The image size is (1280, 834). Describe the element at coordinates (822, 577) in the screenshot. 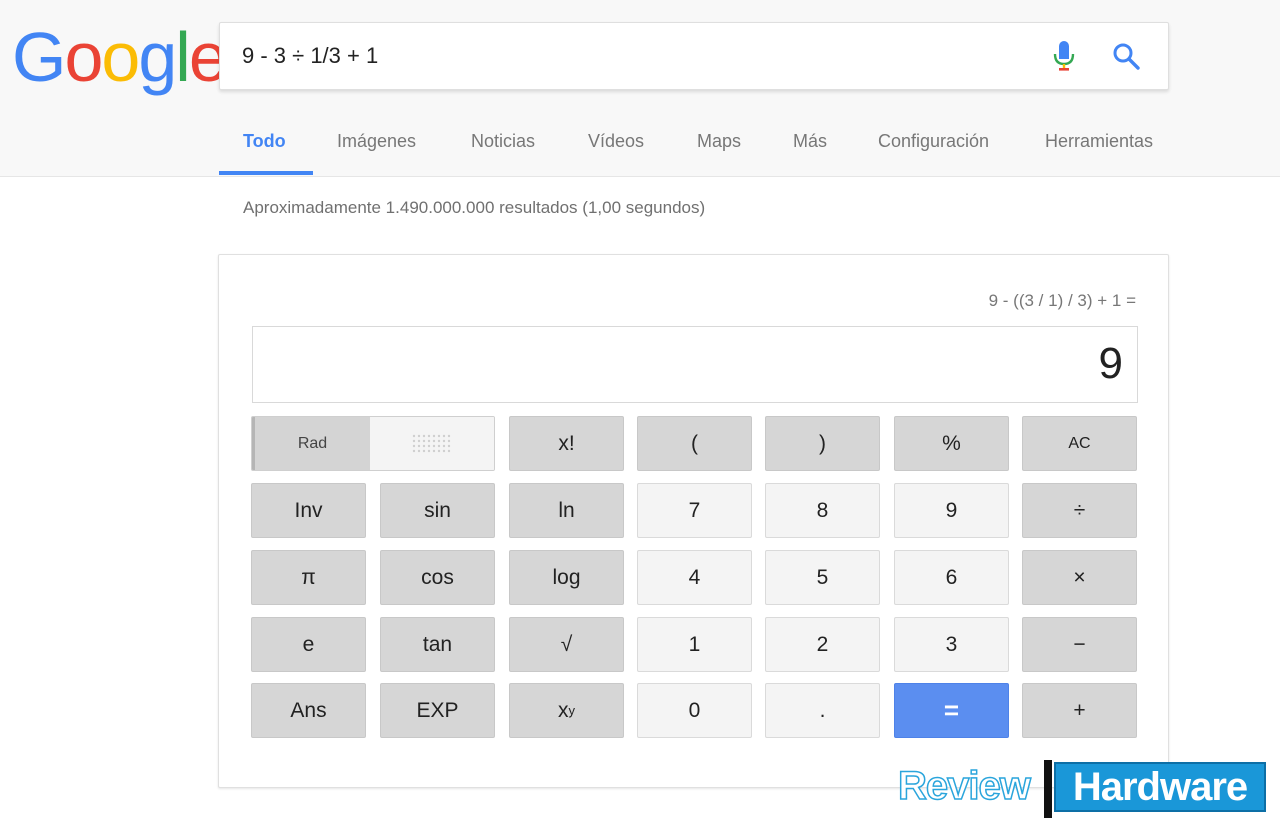

I see `digit-5-key: 5` at that location.